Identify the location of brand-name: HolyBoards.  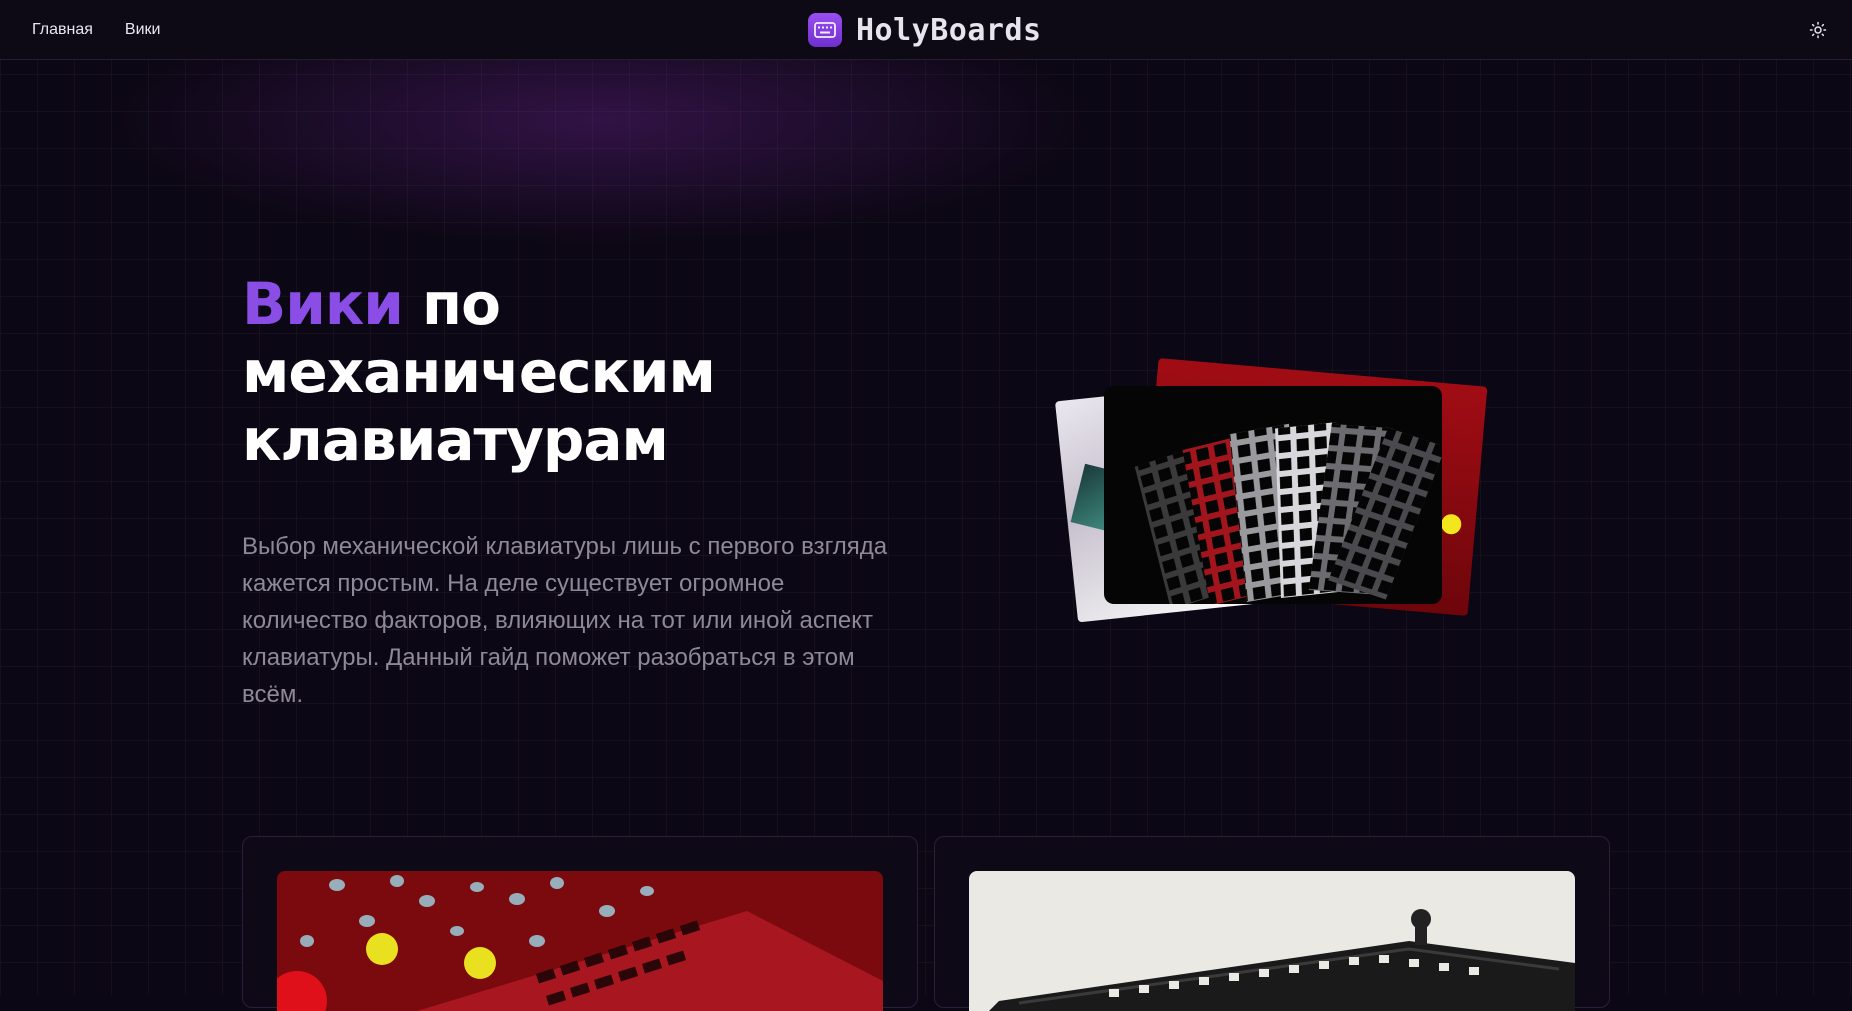
(949, 30).